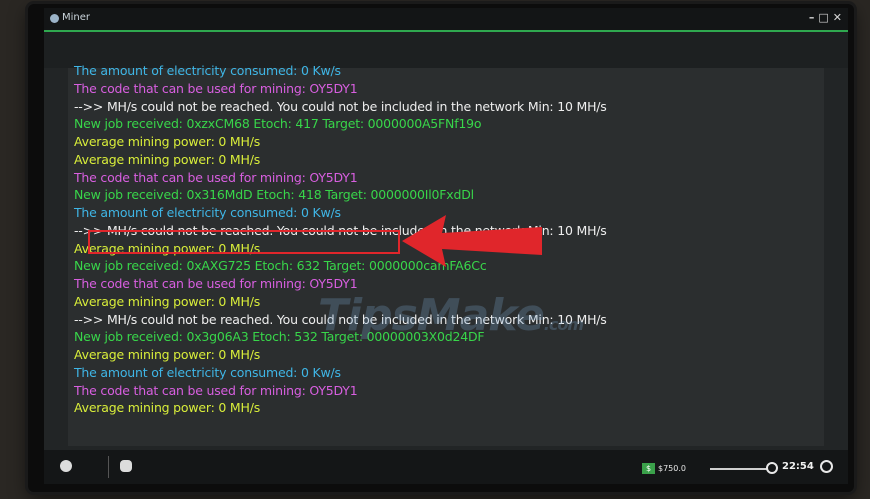 The width and height of the screenshot is (870, 499). What do you see at coordinates (76, 17) in the screenshot?
I see `window-title: Miner` at bounding box center [76, 17].